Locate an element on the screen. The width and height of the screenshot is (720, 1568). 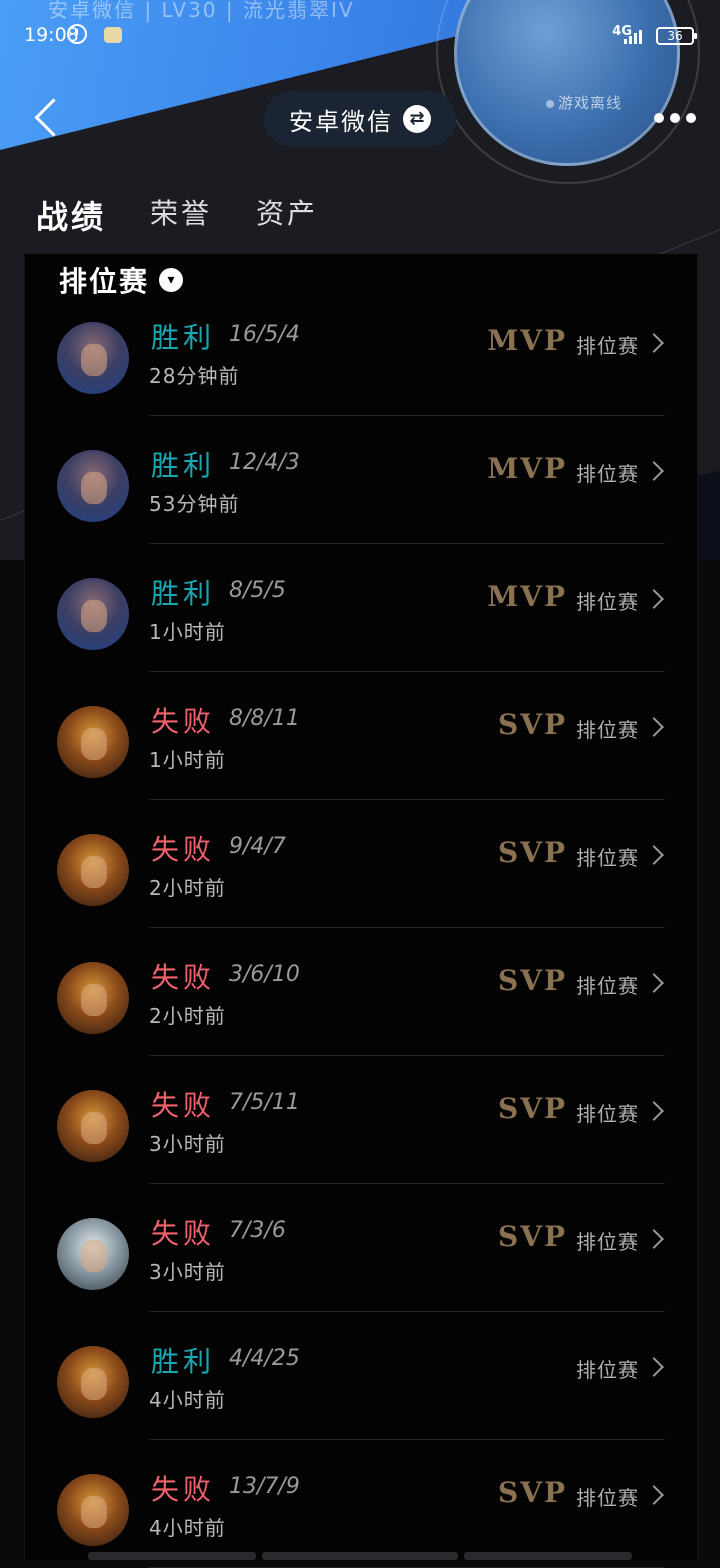
offline-status: 游戏离线 is located at coordinates (583, 102).